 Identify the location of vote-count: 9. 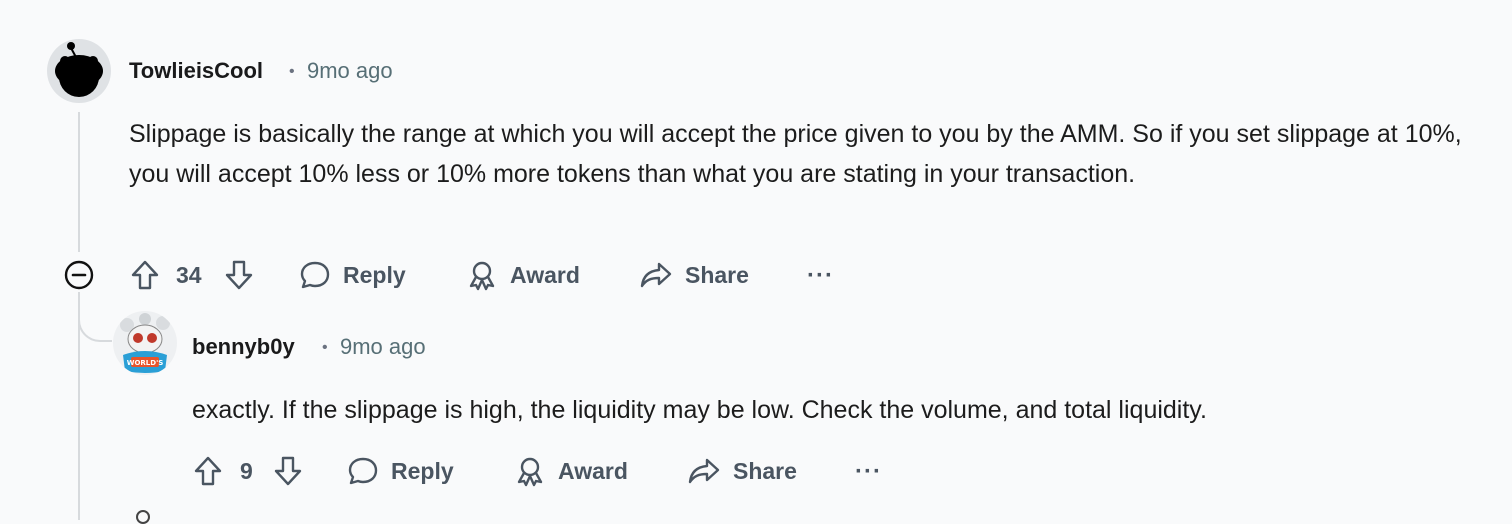
(246, 471).